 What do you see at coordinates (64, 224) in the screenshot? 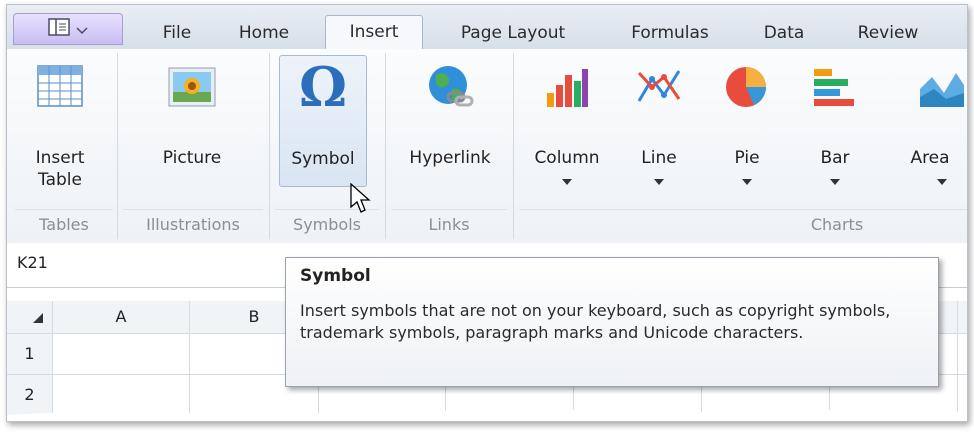
I see `group-label-tables: Tables` at bounding box center [64, 224].